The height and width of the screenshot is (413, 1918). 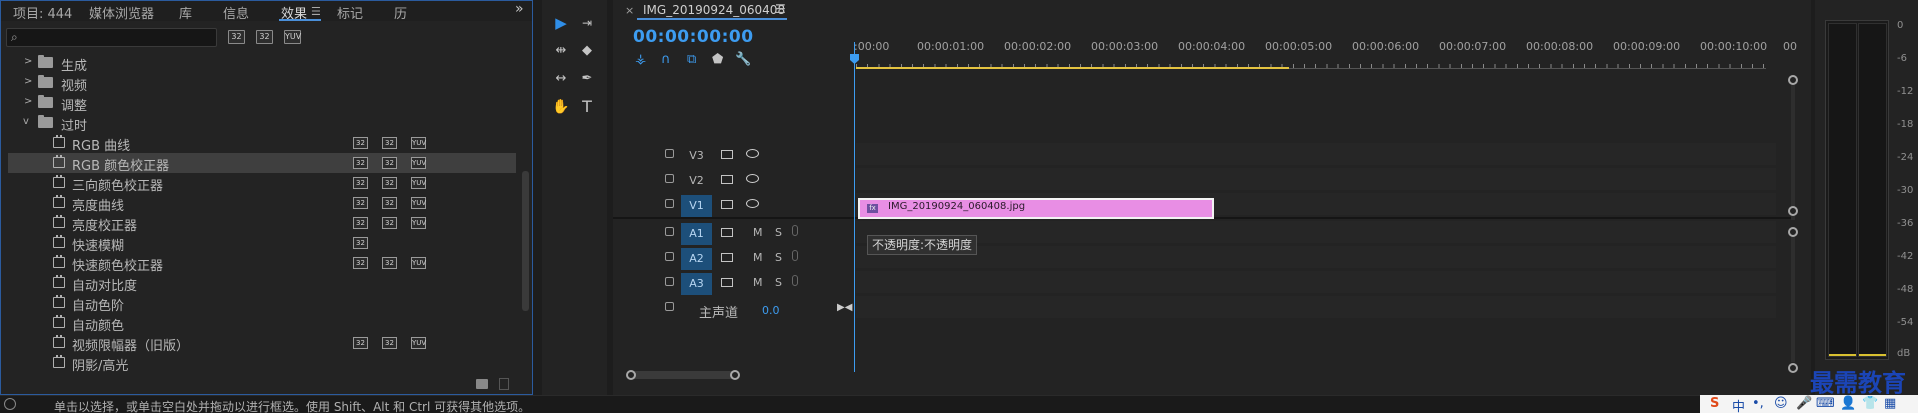 I want to click on keyboard-icon: ⌨, so click(x=1825, y=403).